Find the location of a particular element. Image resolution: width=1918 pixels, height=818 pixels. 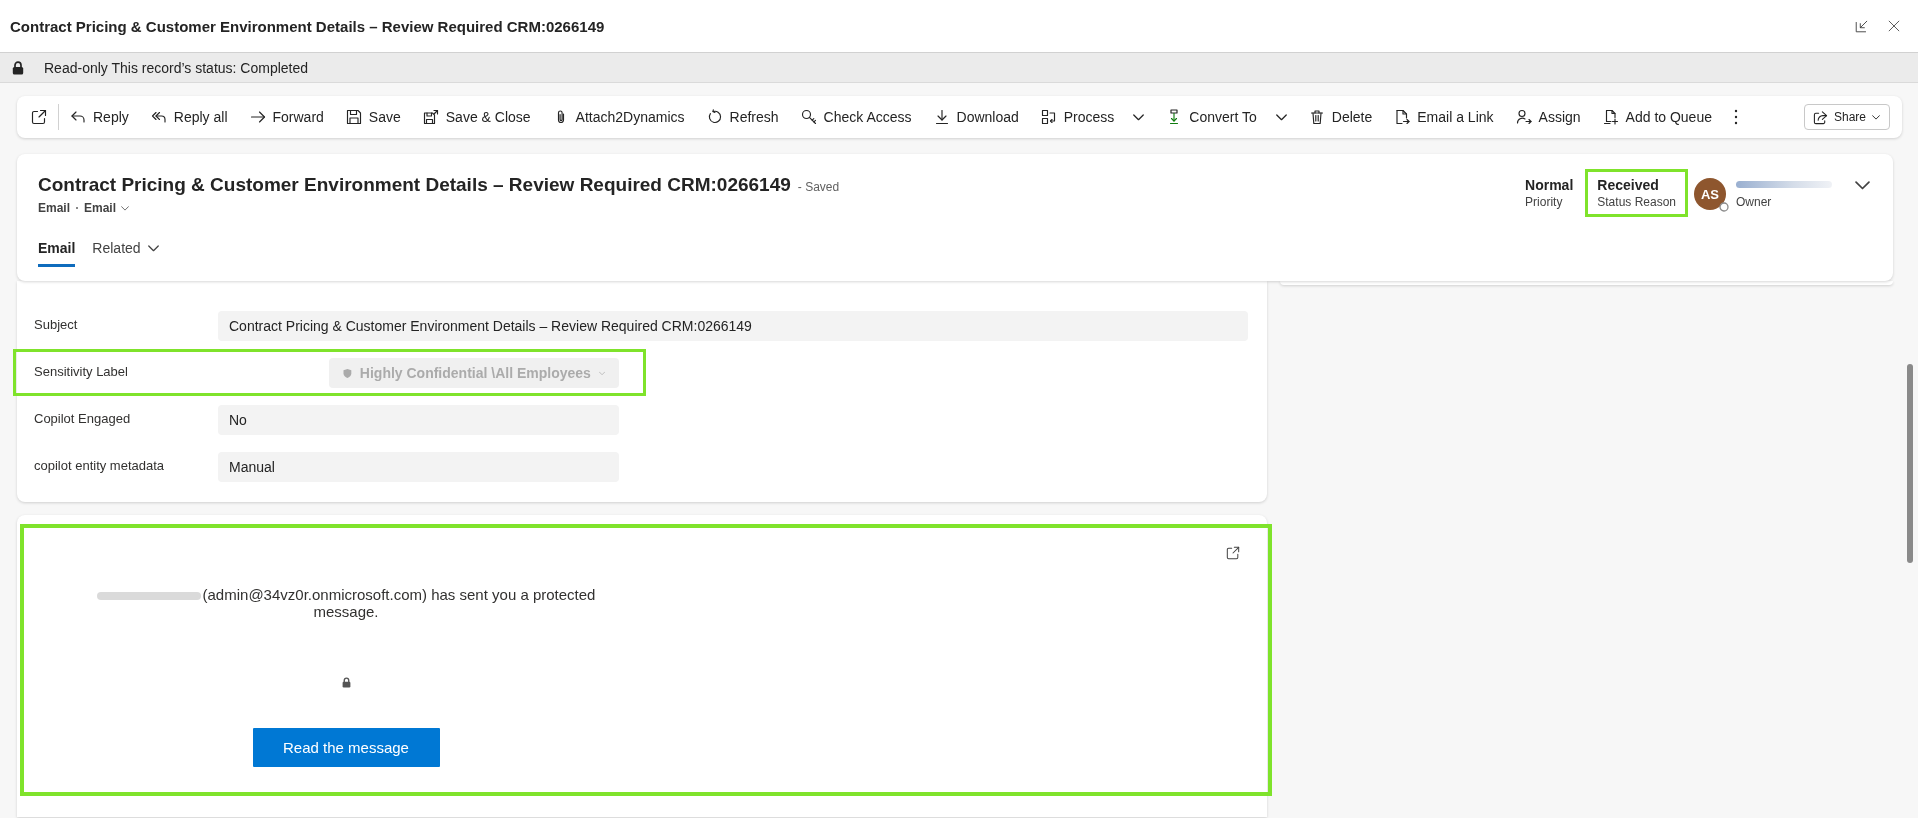

toolbar-button: Forward is located at coordinates (286, 117).